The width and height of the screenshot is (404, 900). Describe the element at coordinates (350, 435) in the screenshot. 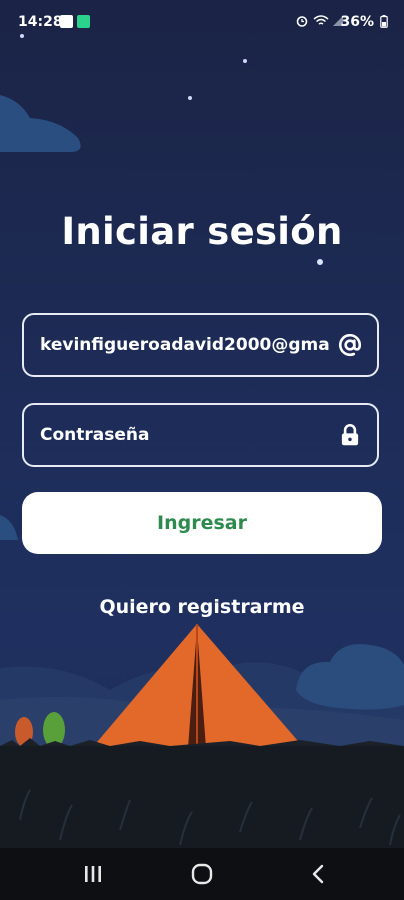

I see `lock-icon` at that location.